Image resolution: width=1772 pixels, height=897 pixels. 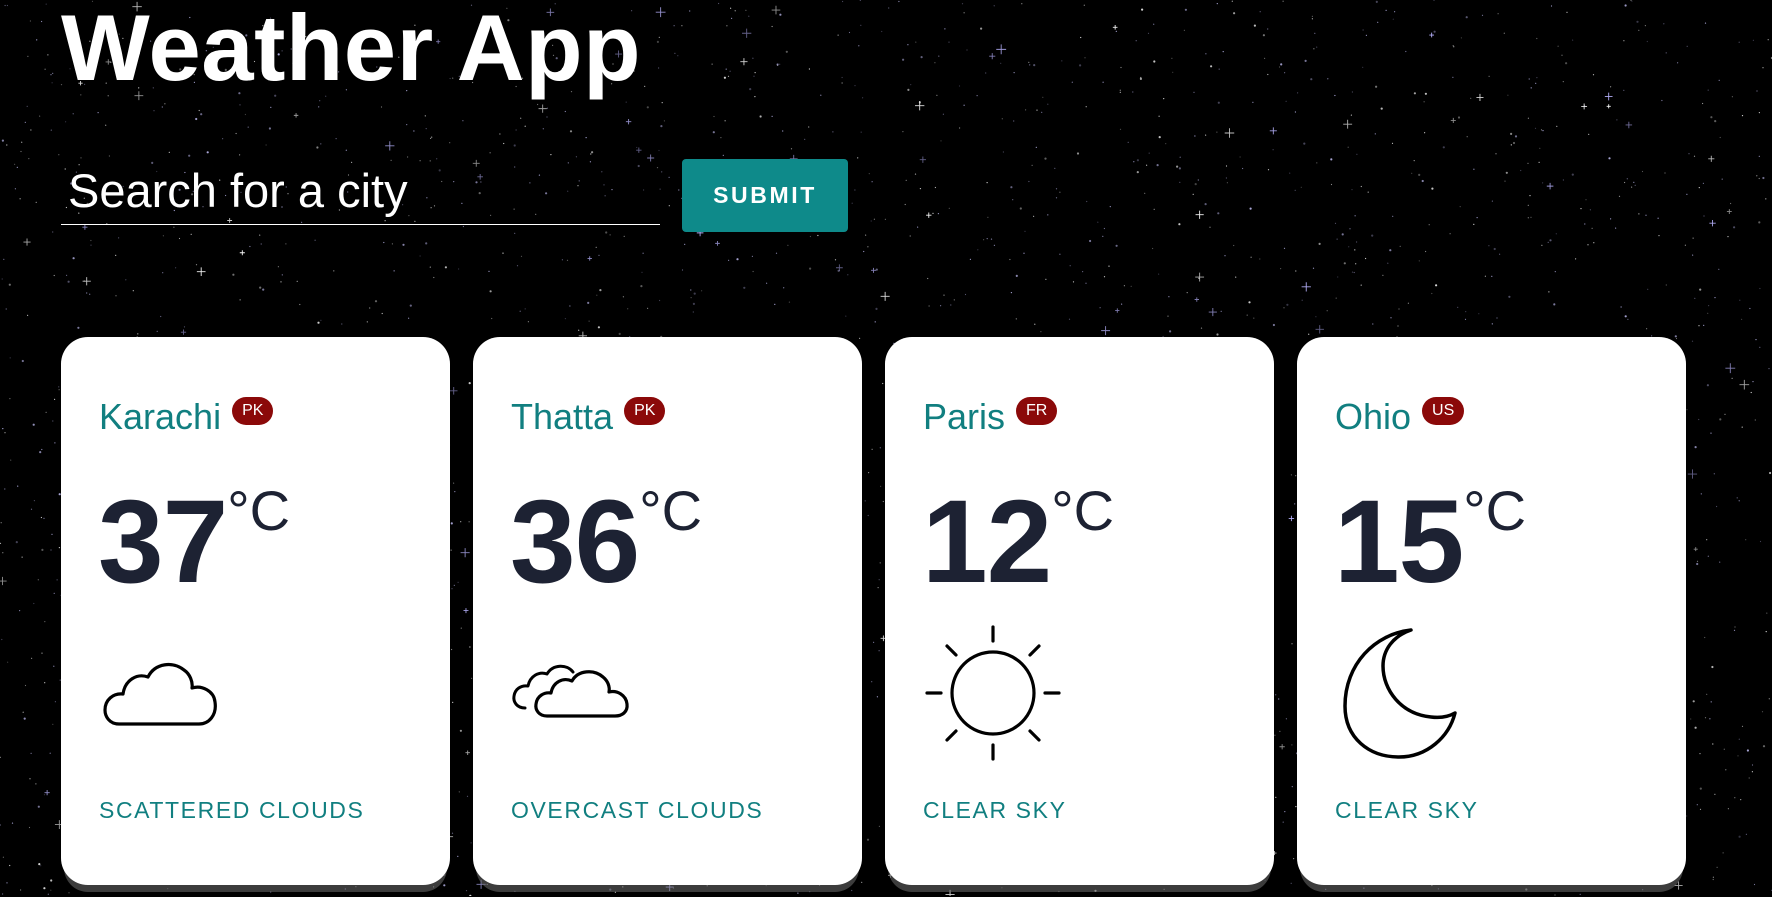 I want to click on weather-card-paris: Paris FR 12 °C CLEAR SKY, so click(x=1079, y=611).